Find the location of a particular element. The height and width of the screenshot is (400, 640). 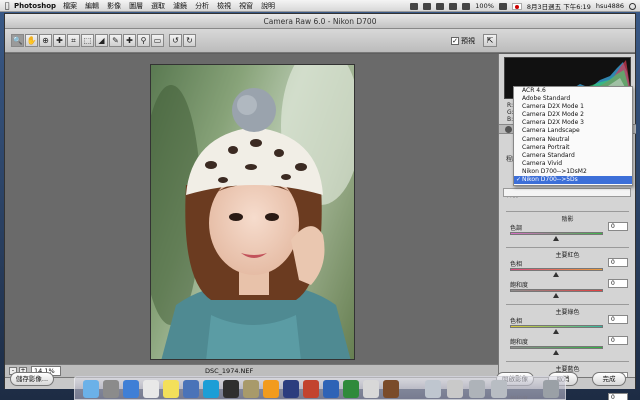

graduated-filter-icon: ▭ is located at coordinates (157, 40).